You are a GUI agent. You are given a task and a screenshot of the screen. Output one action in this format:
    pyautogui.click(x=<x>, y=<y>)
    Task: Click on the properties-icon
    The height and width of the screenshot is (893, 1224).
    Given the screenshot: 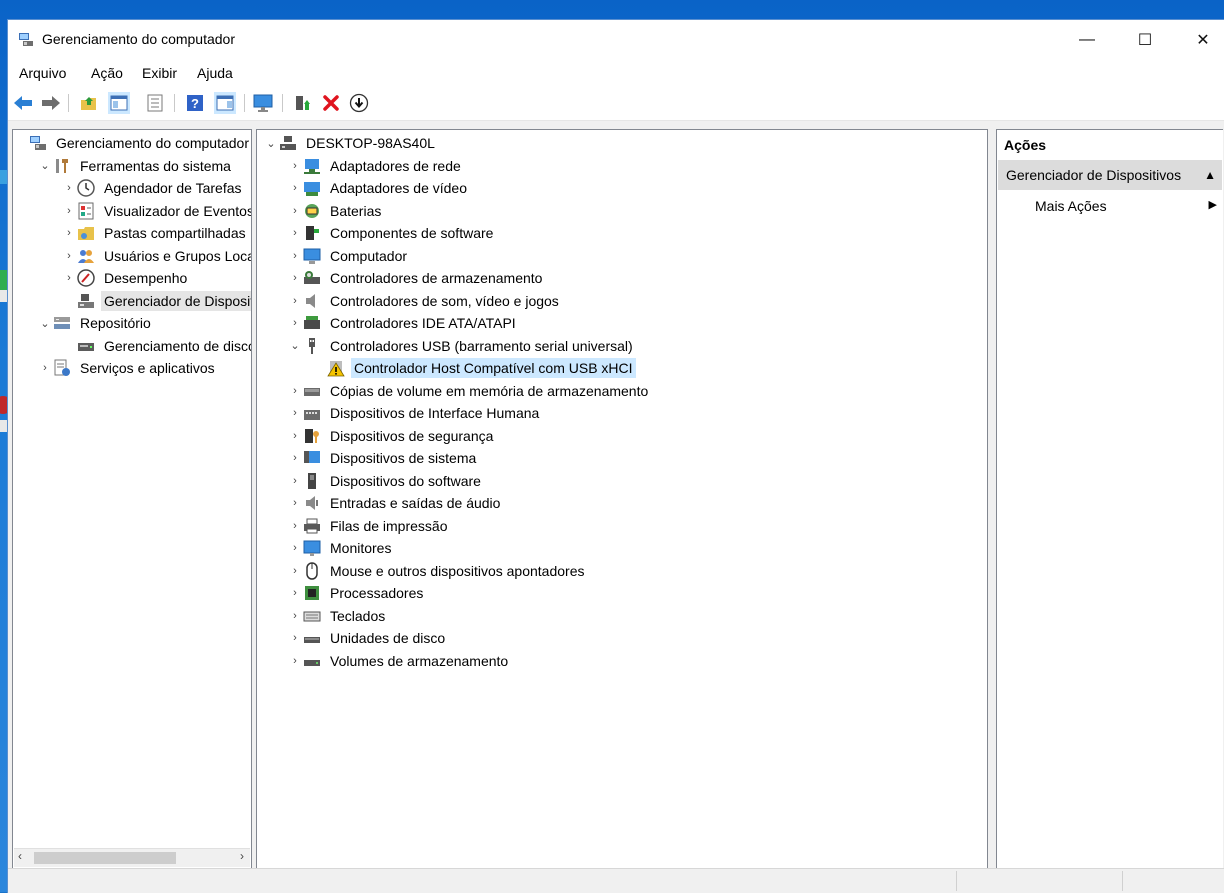 What is the action you would take?
    pyautogui.click(x=155, y=103)
    